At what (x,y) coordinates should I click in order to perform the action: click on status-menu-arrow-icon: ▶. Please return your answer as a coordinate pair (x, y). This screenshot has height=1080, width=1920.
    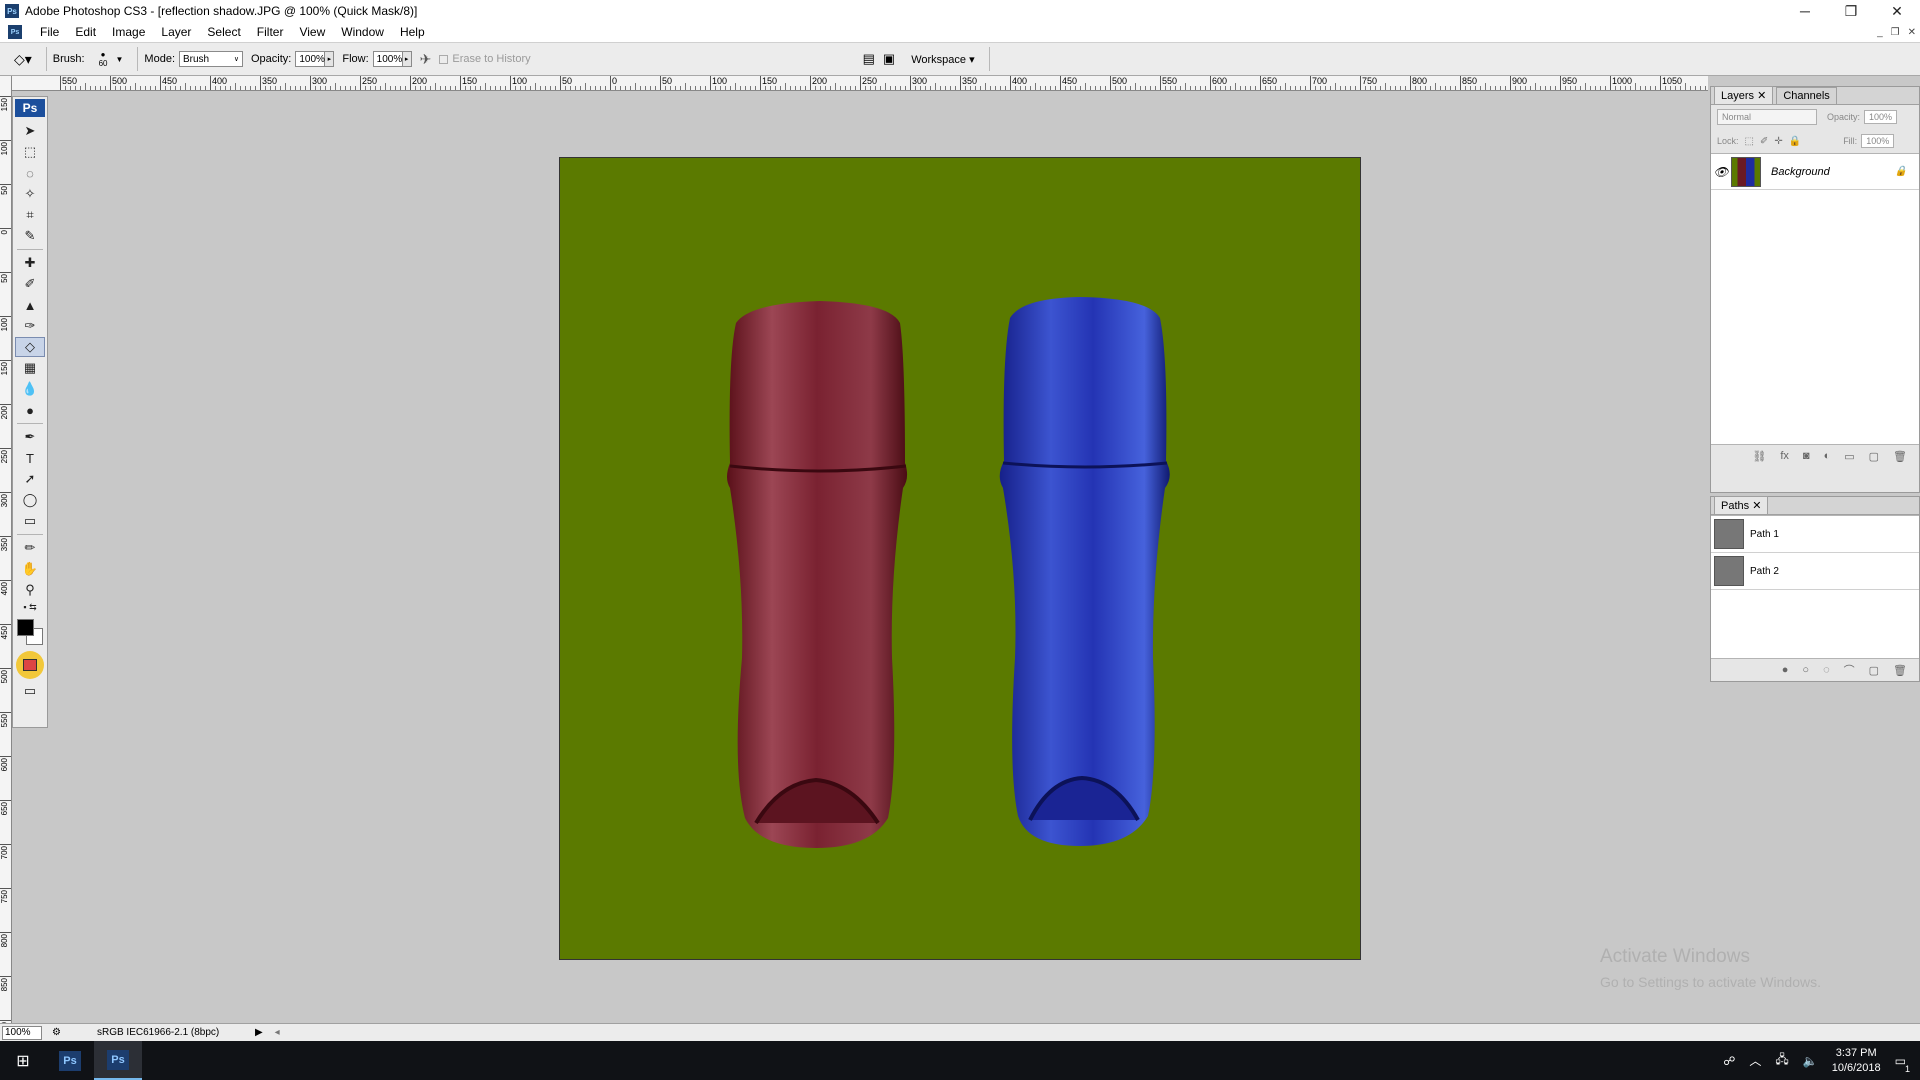
    Looking at the image, I should click on (259, 1032).